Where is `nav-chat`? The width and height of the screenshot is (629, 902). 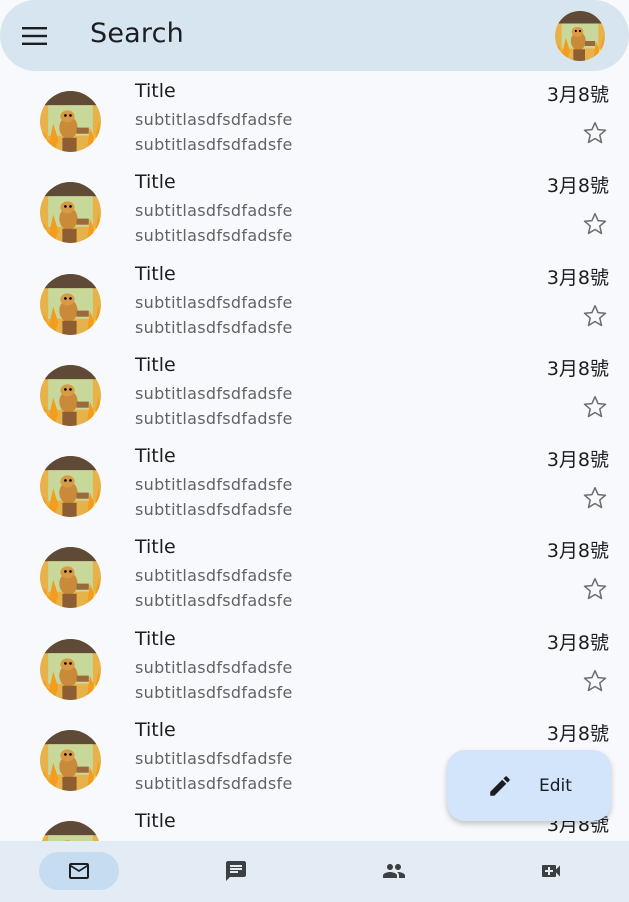
nav-chat is located at coordinates (236, 871).